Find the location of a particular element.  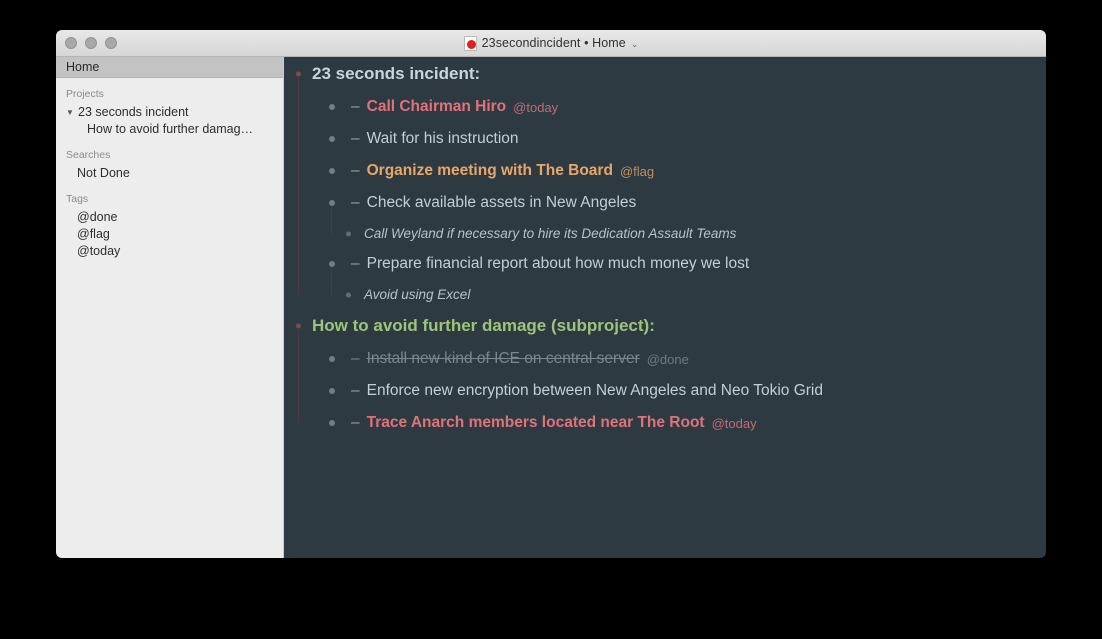

outline-row-text: Avoid using Excel is located at coordinates (417, 294).